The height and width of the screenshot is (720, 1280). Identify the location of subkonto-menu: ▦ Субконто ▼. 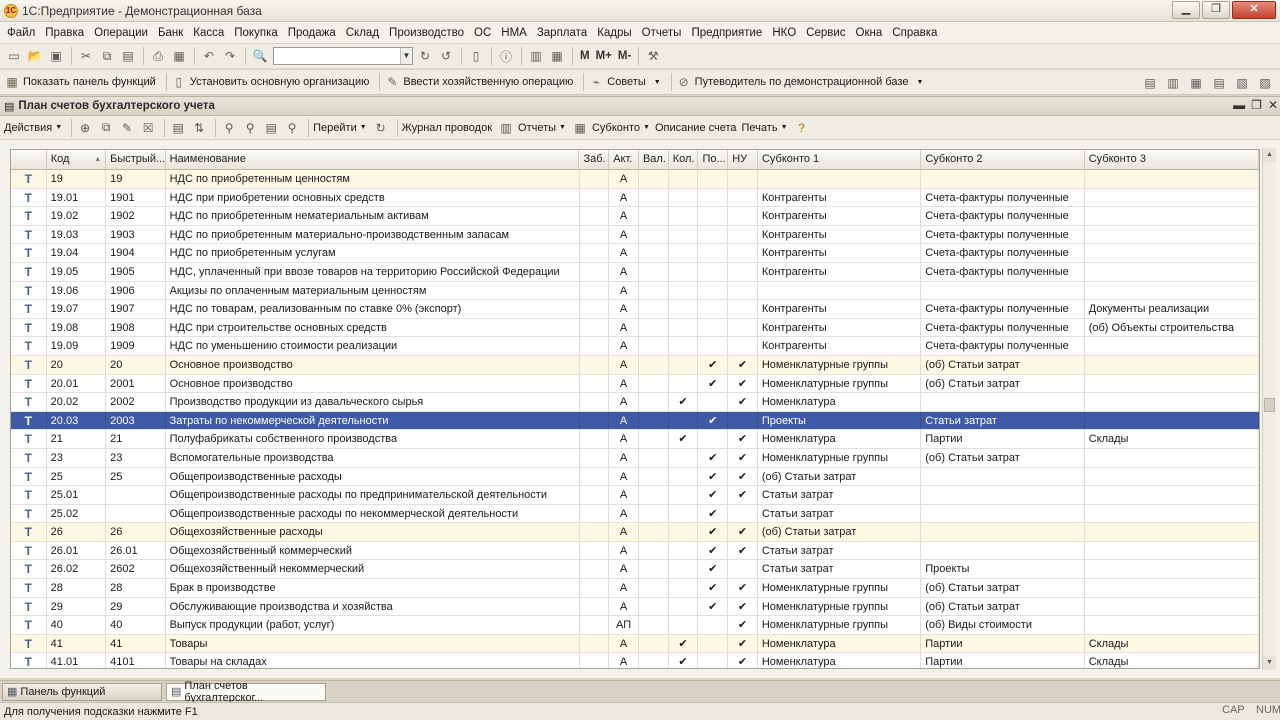
(610, 128).